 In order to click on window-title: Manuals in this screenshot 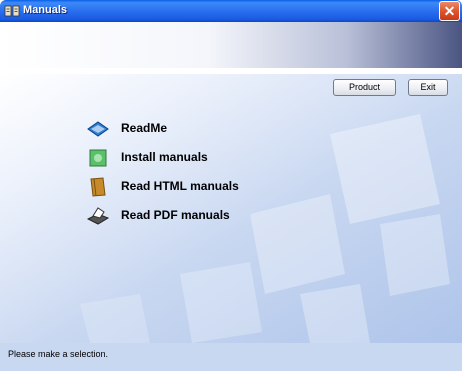, I will do `click(45, 10)`.